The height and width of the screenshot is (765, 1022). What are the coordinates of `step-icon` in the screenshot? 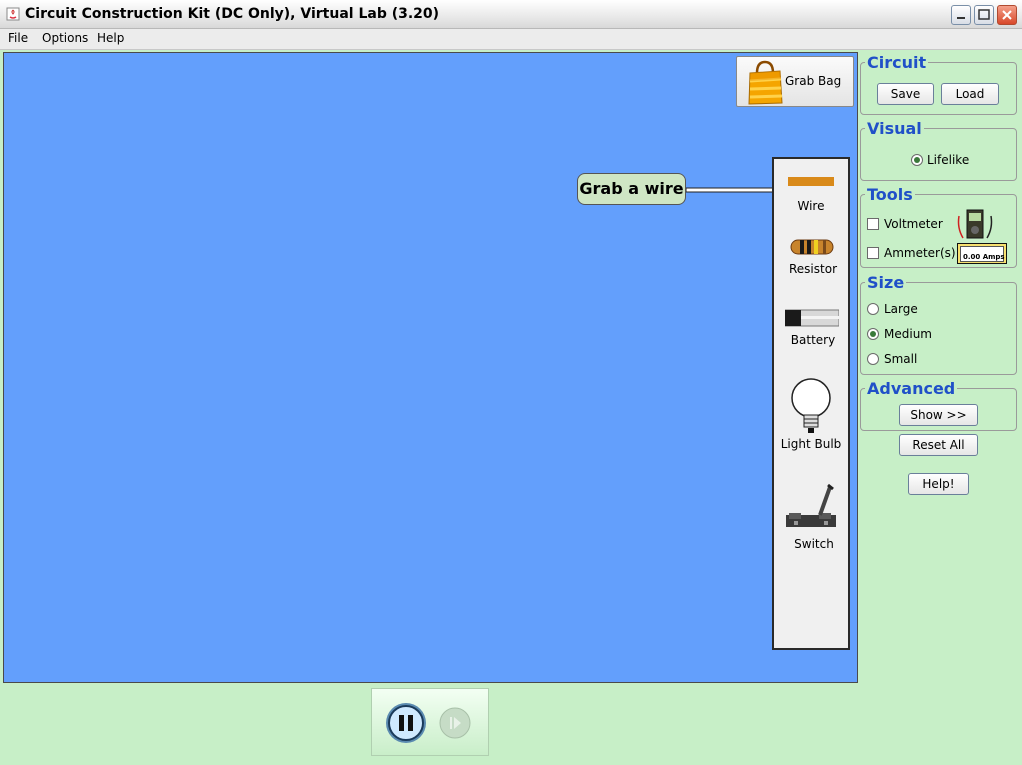 It's located at (455, 723).